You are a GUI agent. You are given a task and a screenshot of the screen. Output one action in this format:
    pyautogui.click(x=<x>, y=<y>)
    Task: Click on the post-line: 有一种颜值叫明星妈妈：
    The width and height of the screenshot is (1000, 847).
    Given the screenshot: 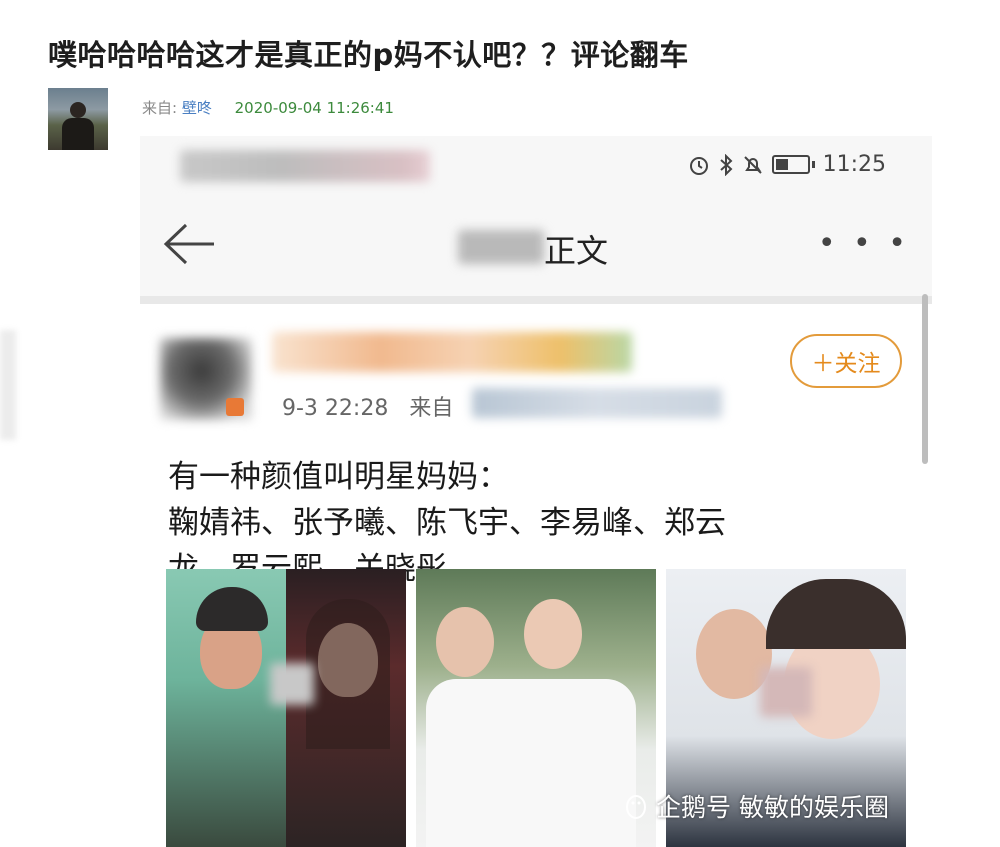 What is the action you would take?
    pyautogui.click(x=338, y=477)
    